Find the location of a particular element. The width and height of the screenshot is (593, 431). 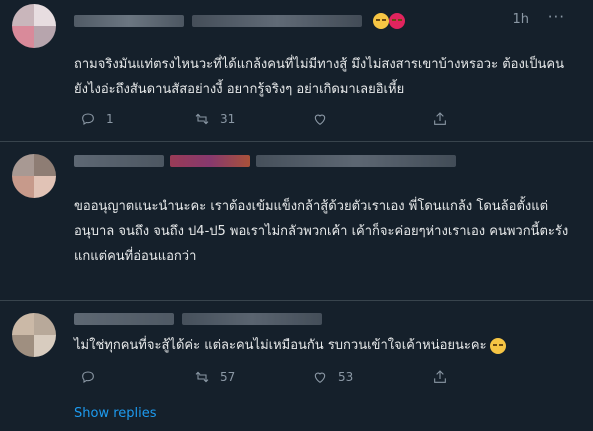

tweet-actions: 1 31 is located at coordinates (314, 121).